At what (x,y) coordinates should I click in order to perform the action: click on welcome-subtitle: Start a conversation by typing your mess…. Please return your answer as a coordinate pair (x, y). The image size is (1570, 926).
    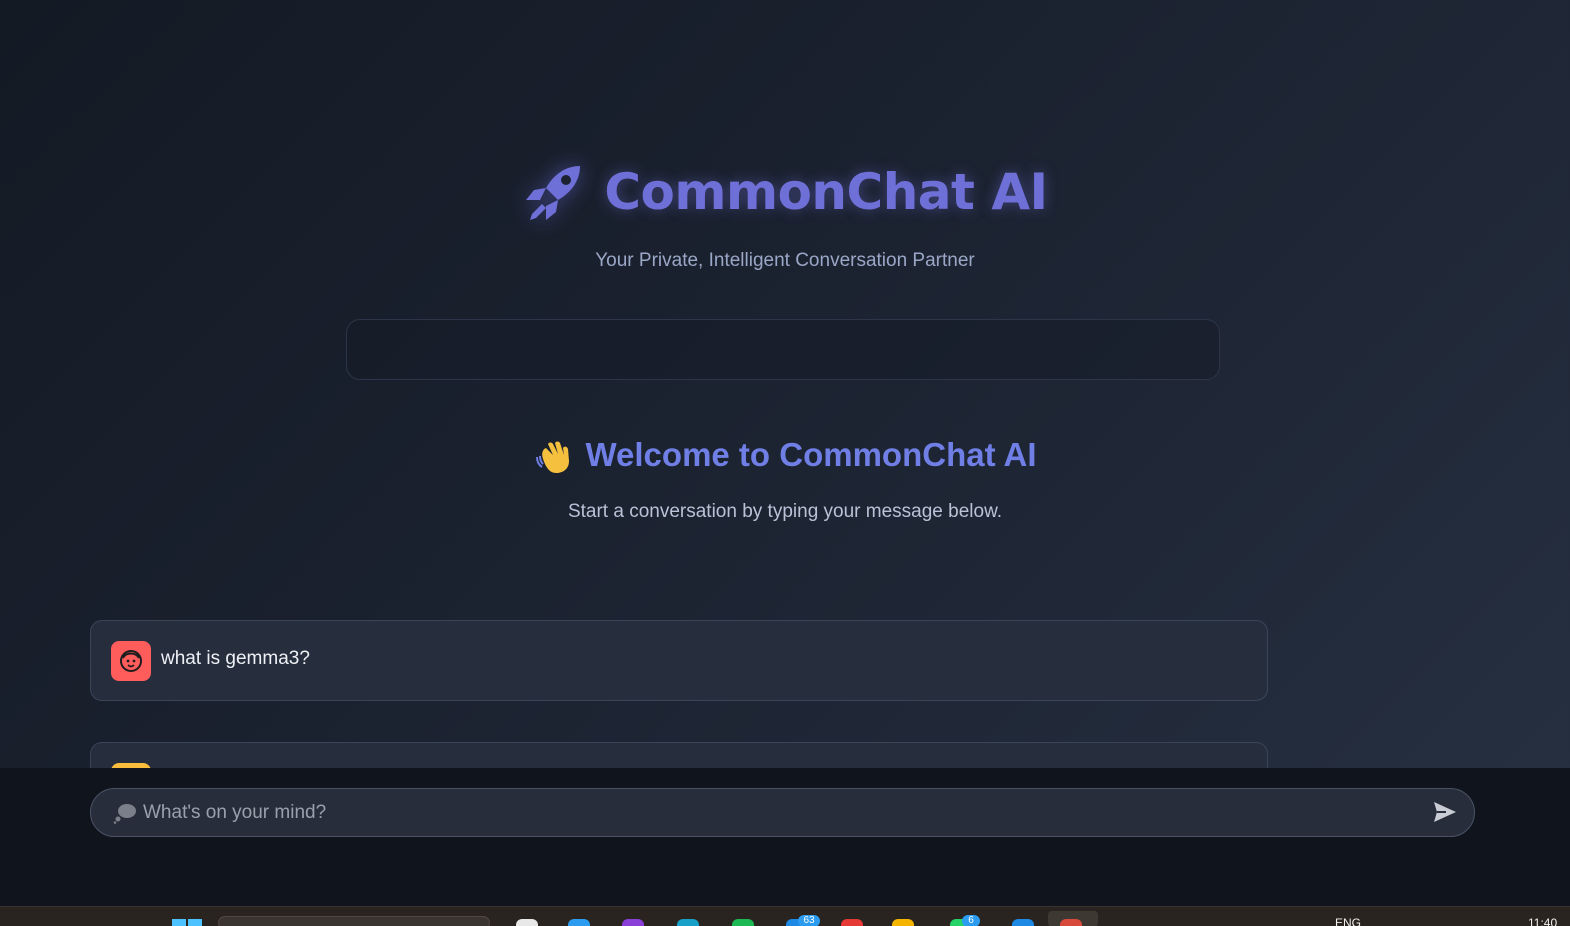
    Looking at the image, I should click on (785, 511).